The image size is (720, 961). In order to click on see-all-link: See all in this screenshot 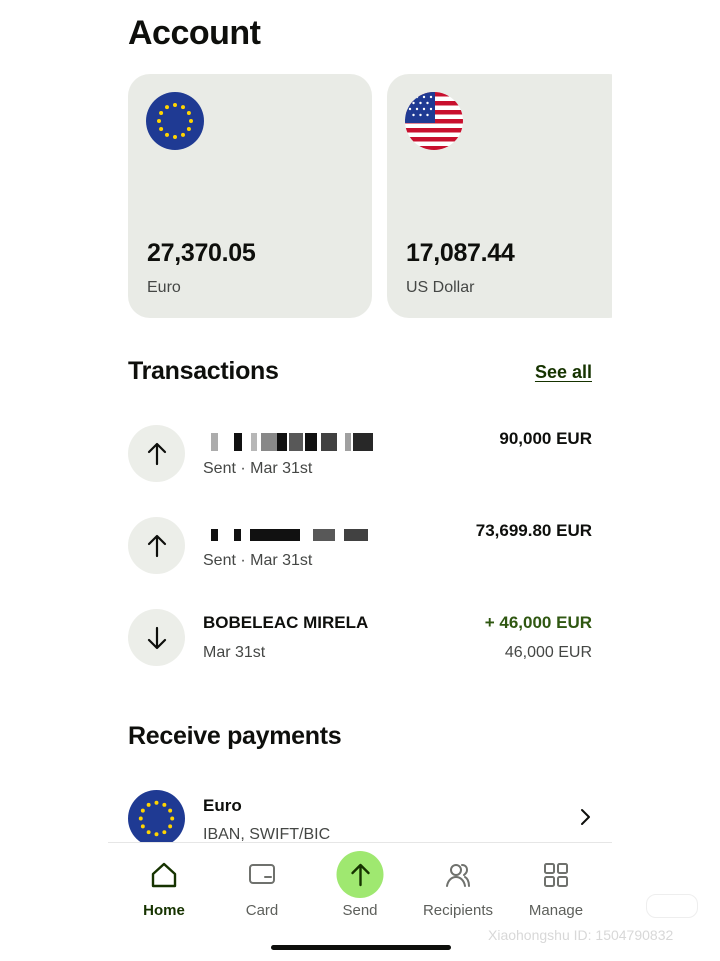, I will do `click(563, 372)`.